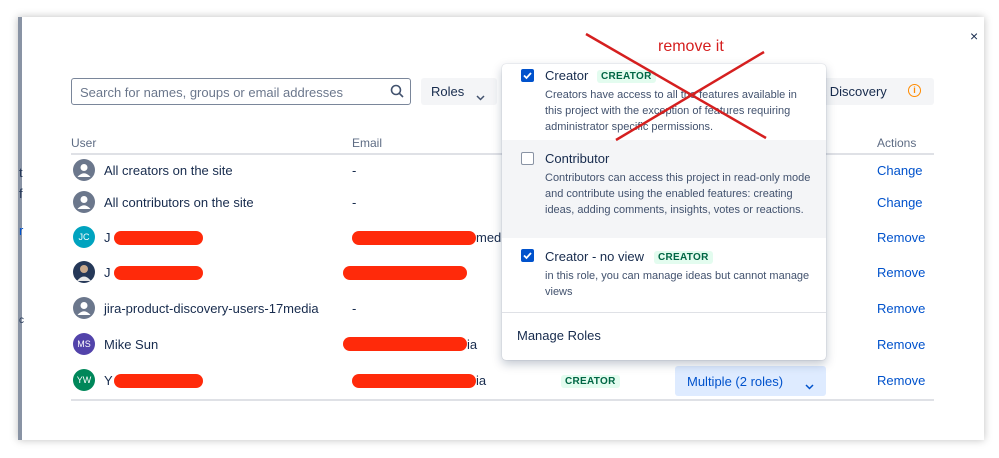 The width and height of the screenshot is (999, 458). I want to click on avatar: YW, so click(84, 380).